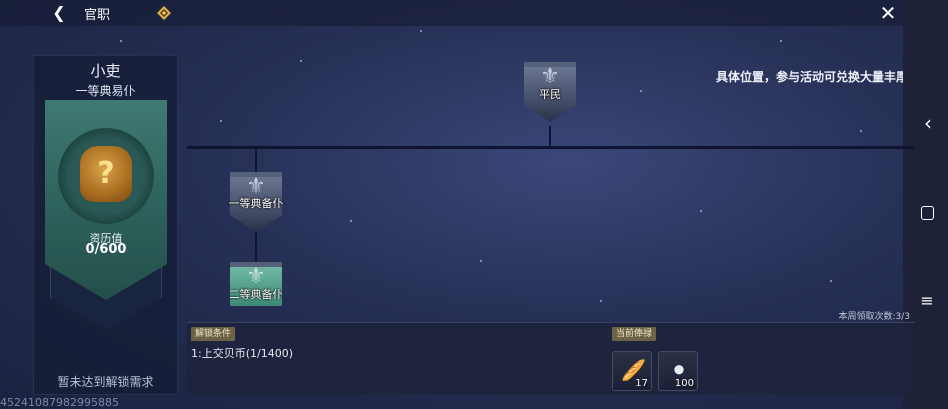  I want to click on rank-node-label: 二等典备仆, so click(256, 294).